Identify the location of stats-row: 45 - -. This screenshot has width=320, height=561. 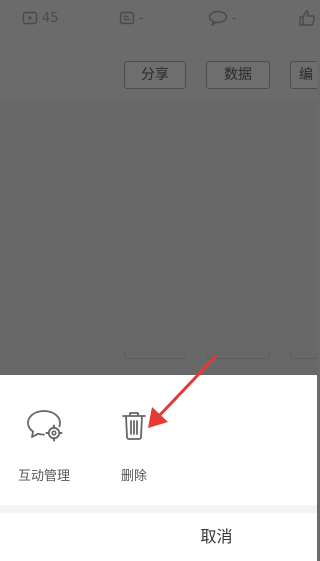
(158, 18).